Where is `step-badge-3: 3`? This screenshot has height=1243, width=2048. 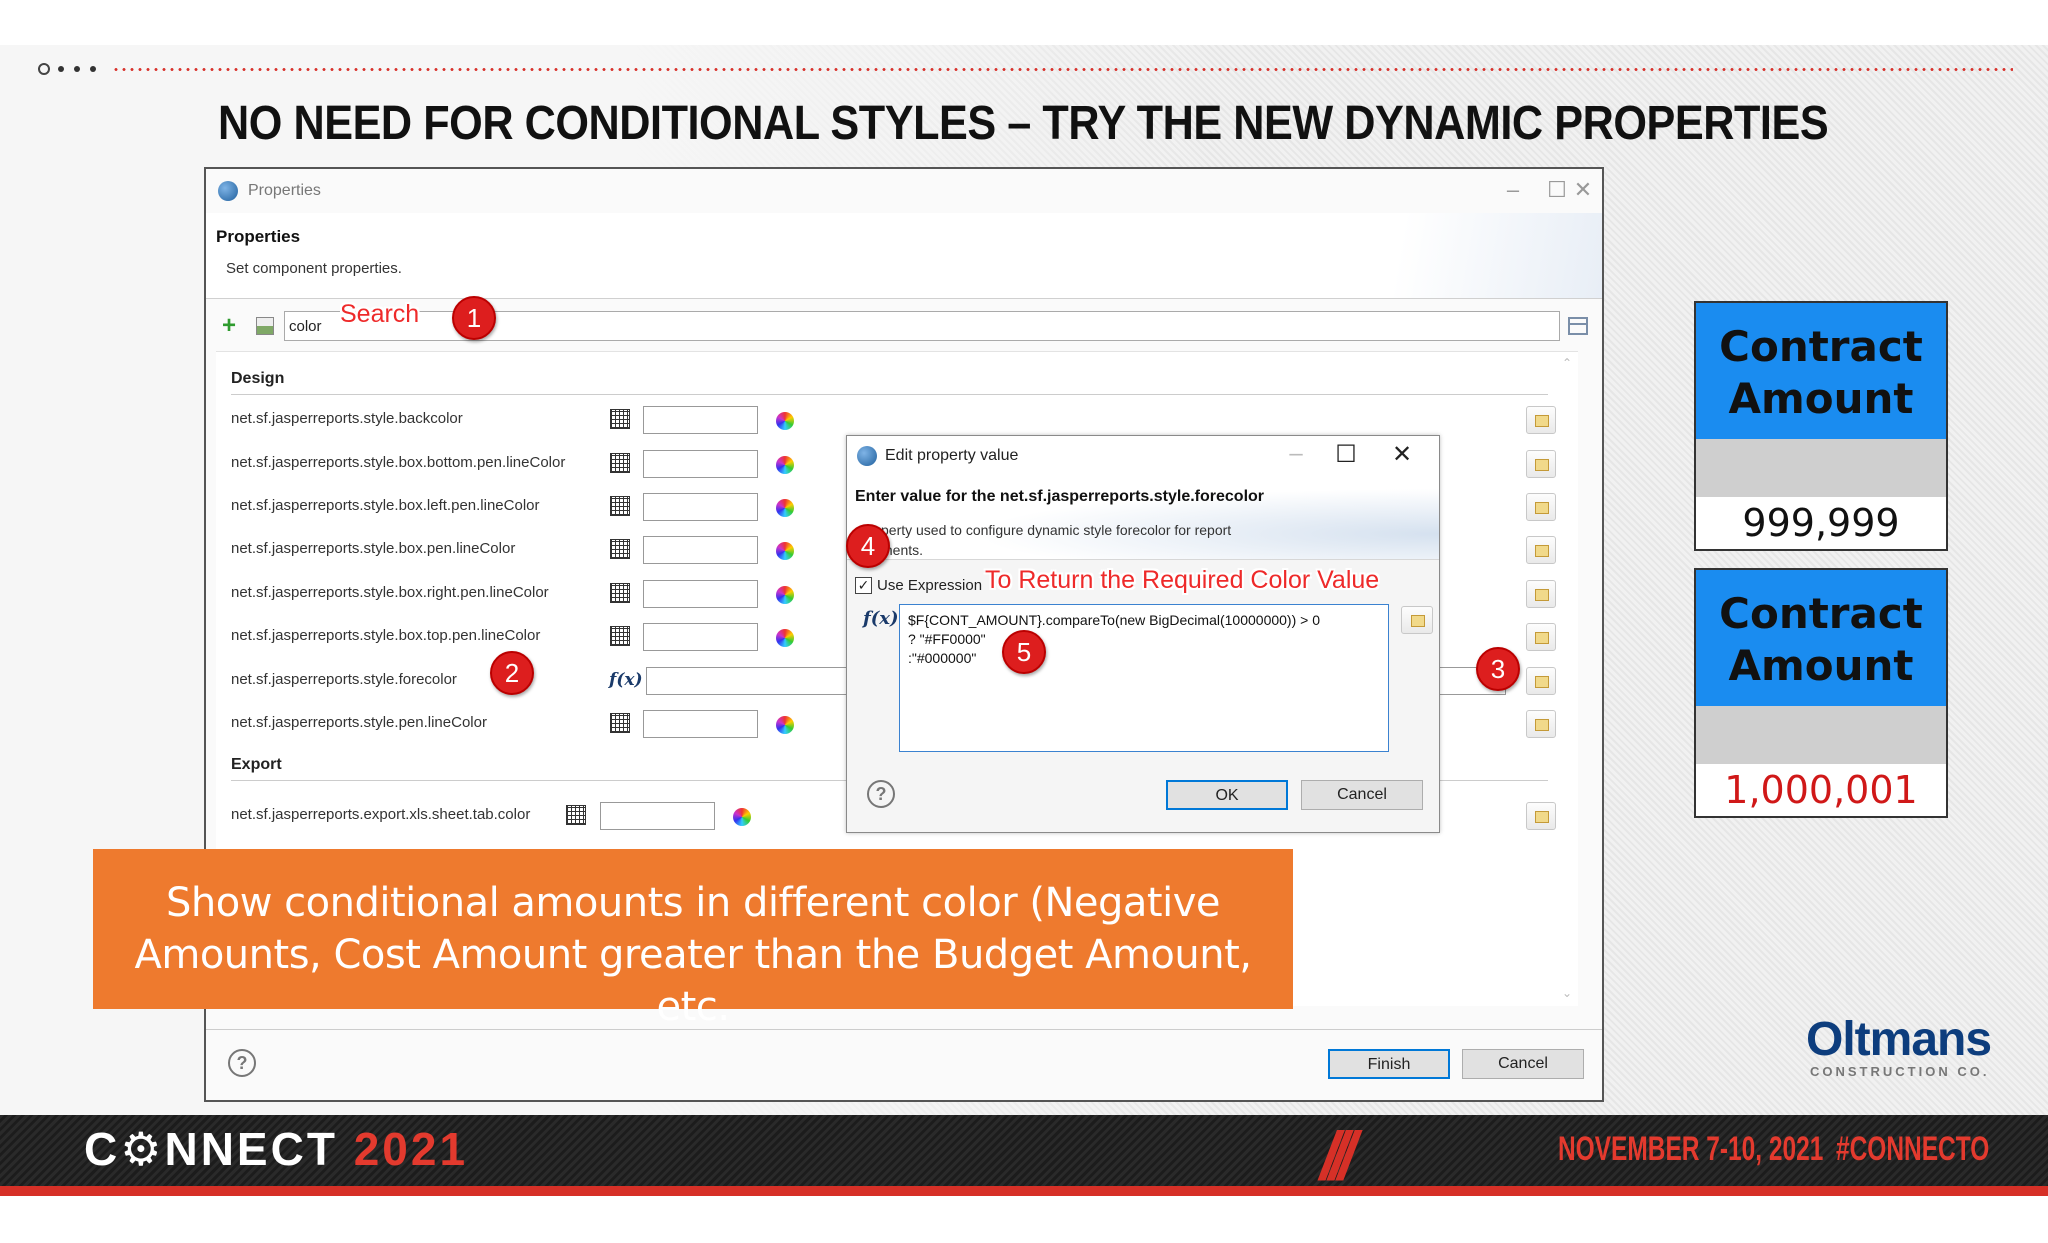
step-badge-3: 3 is located at coordinates (1498, 669).